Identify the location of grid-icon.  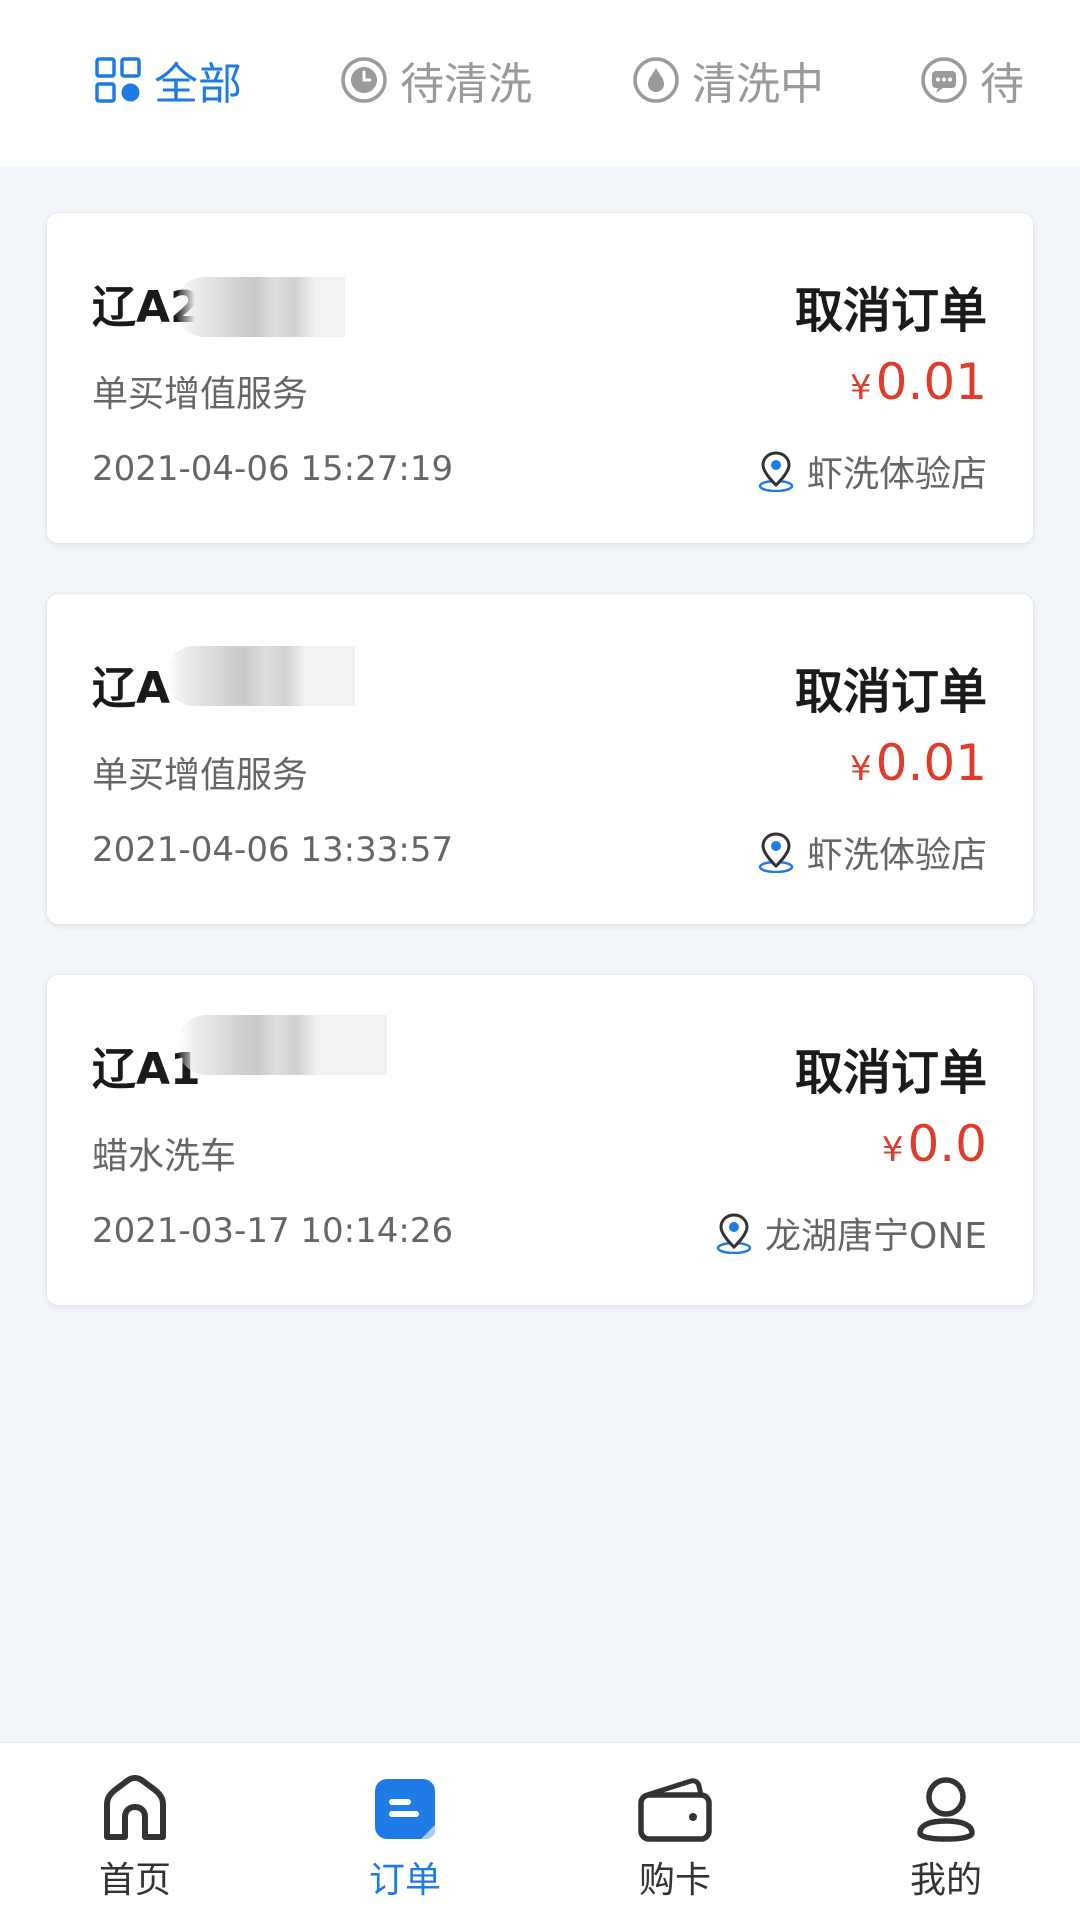
(118, 80).